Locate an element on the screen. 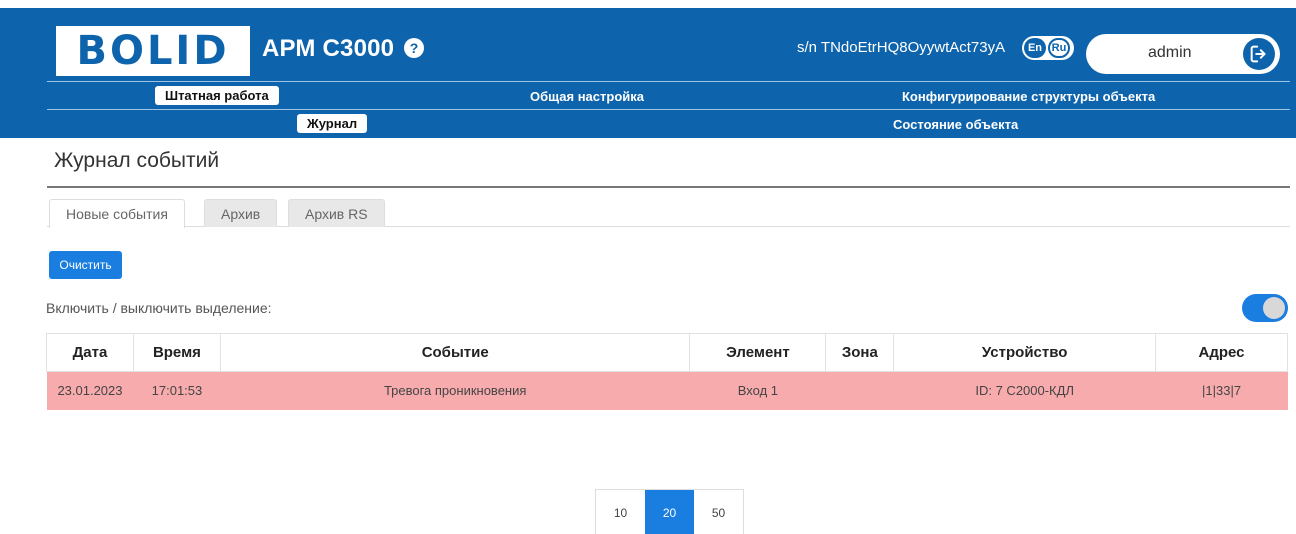  highlight-toggle-label: Включить / выключить выделение: is located at coordinates (159, 308).